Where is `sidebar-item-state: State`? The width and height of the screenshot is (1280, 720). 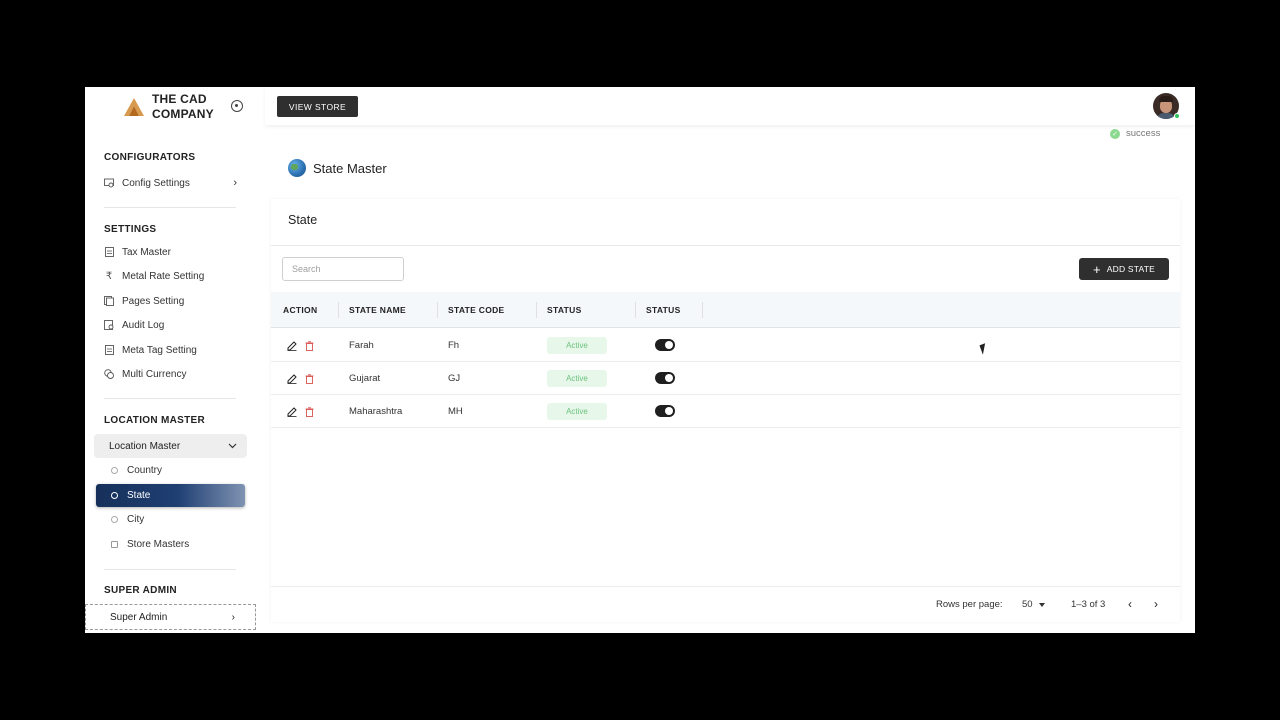
sidebar-item-state: State is located at coordinates (170, 495).